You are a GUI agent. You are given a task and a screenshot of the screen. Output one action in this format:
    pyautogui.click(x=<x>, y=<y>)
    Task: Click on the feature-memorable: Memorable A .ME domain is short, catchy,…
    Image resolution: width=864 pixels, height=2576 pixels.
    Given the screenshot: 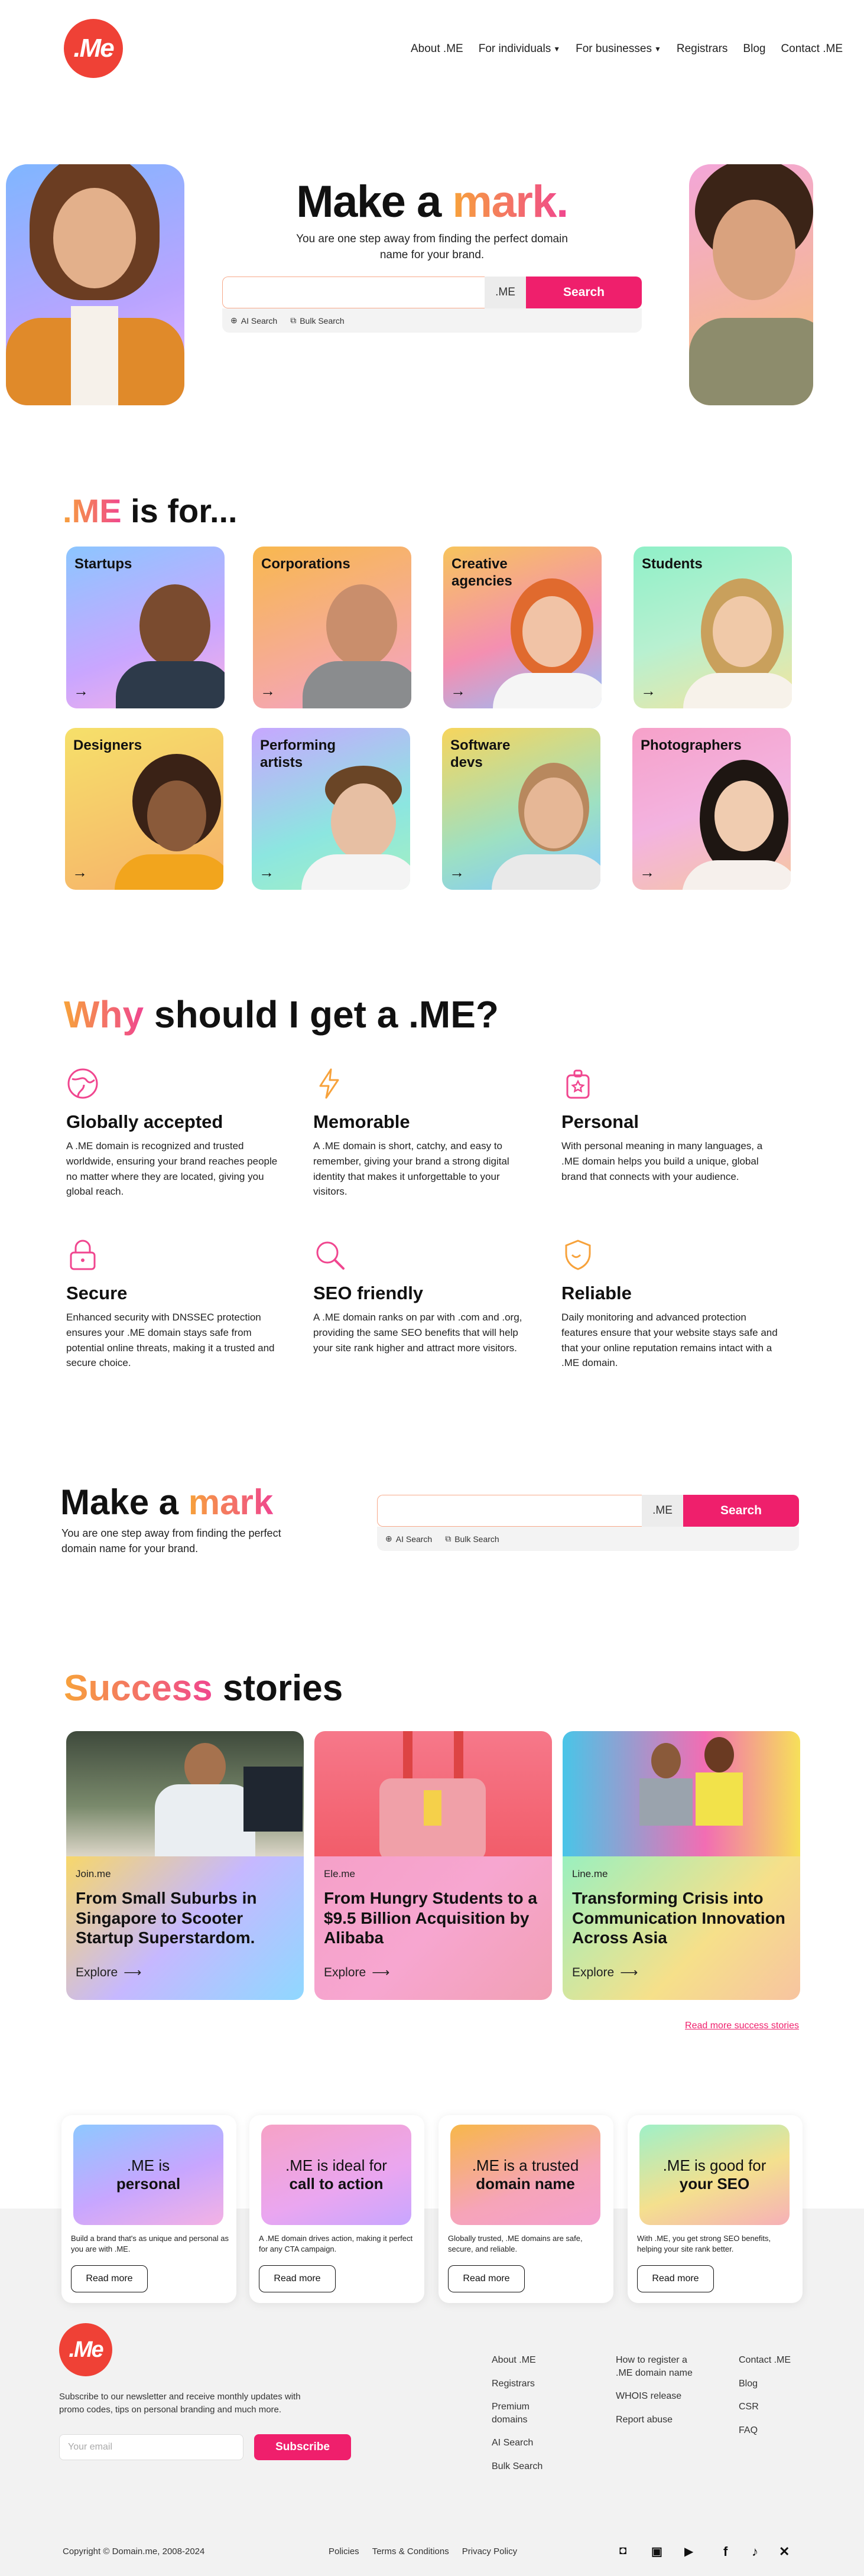 What is the action you would take?
    pyautogui.click(x=422, y=1133)
    